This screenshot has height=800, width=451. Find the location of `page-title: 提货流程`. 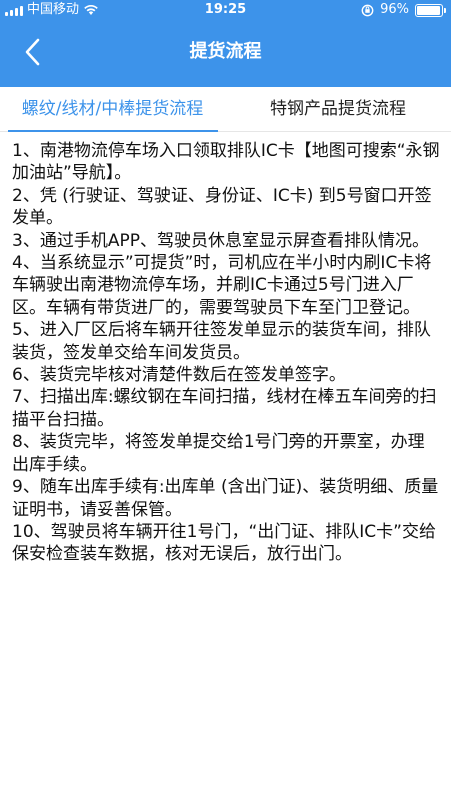

page-title: 提货流程 is located at coordinates (225, 51).